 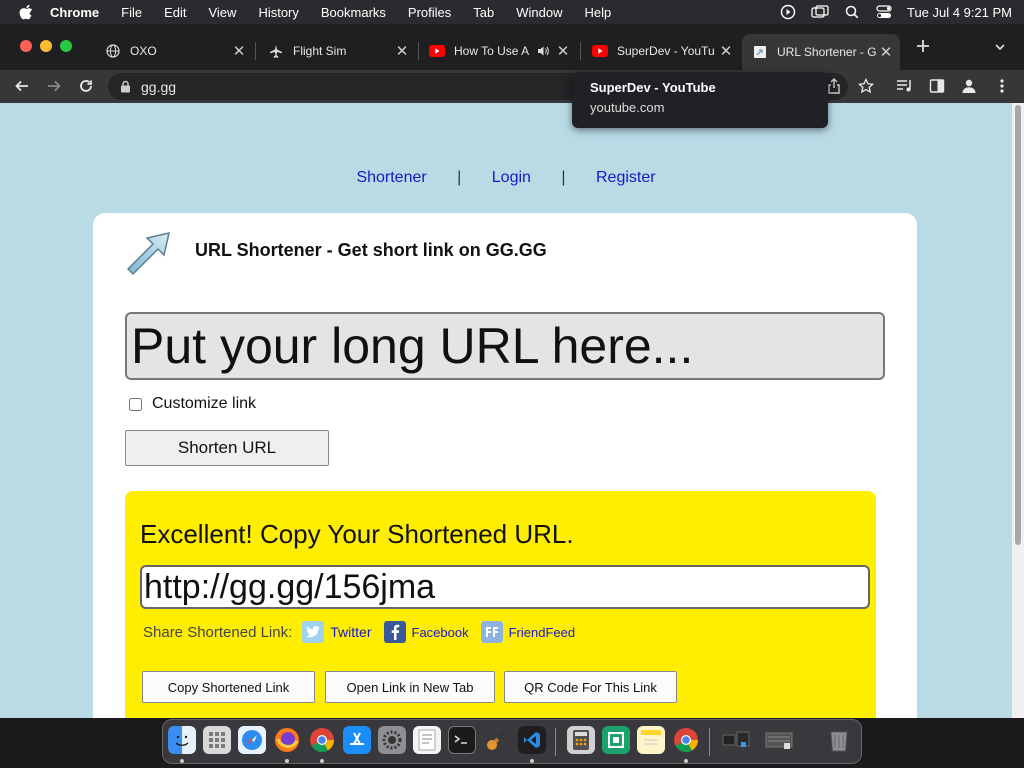 I want to click on nav-shortener-link: Shortener, so click(x=391, y=177).